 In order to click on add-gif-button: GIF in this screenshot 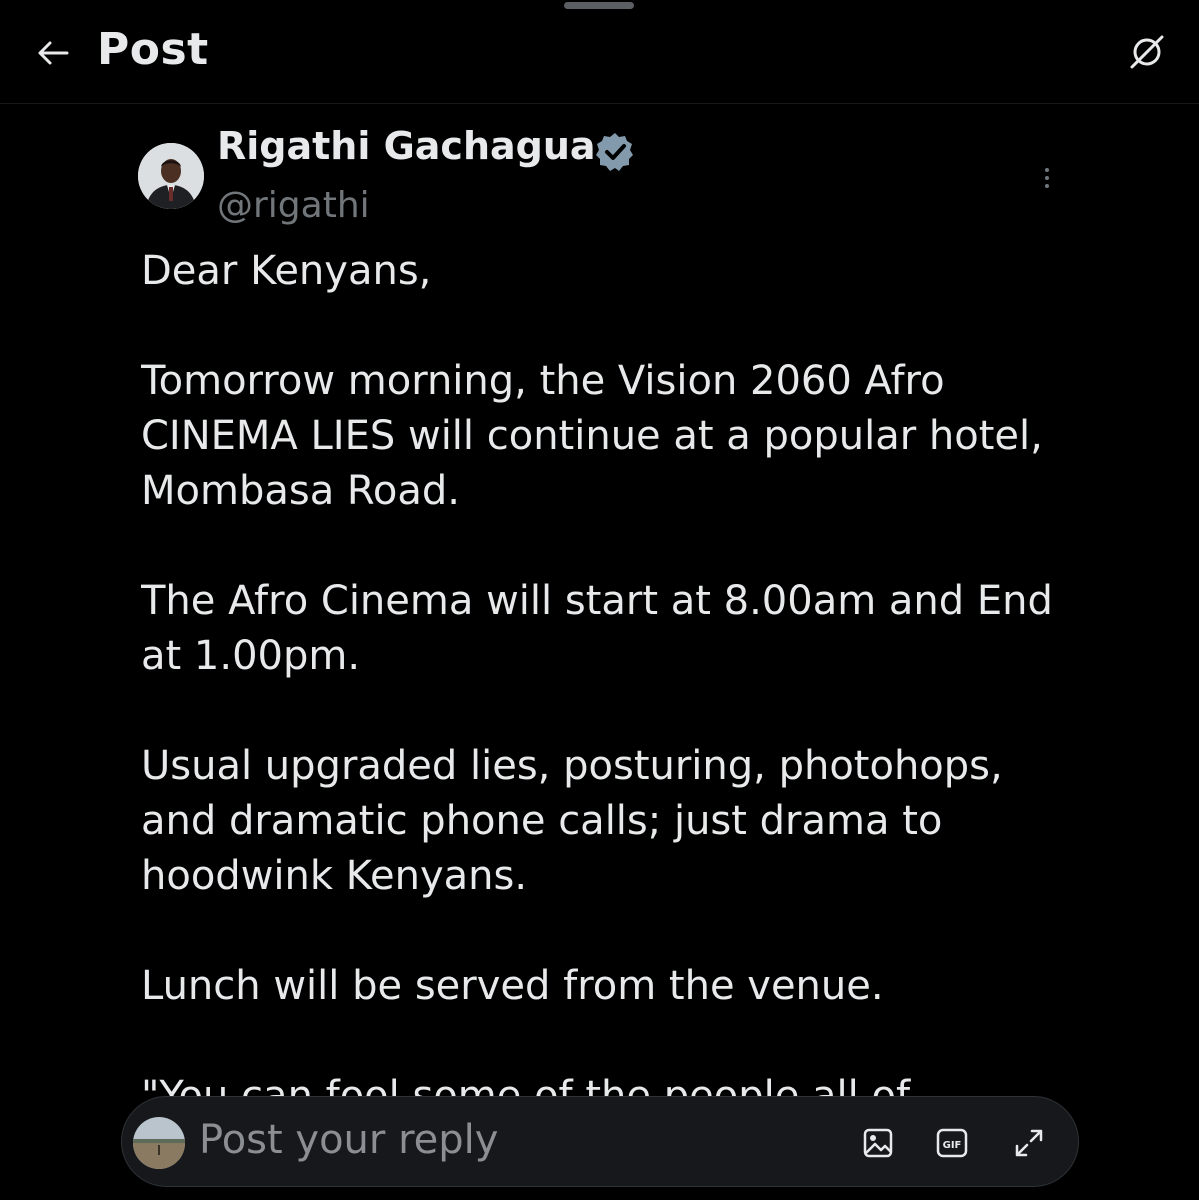, I will do `click(952, 1143)`.